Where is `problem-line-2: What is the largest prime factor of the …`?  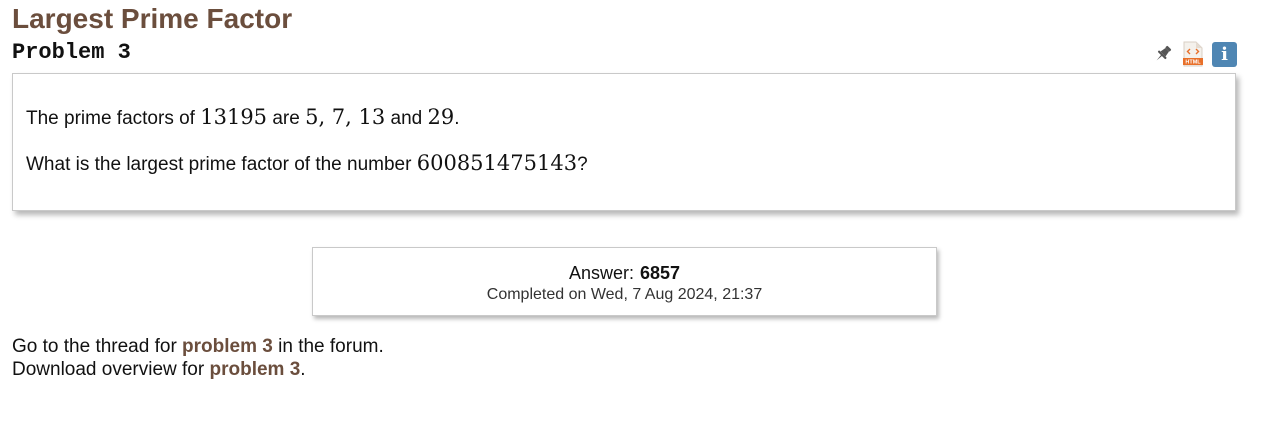
problem-line-2: What is the largest prime factor of the … is located at coordinates (307, 164).